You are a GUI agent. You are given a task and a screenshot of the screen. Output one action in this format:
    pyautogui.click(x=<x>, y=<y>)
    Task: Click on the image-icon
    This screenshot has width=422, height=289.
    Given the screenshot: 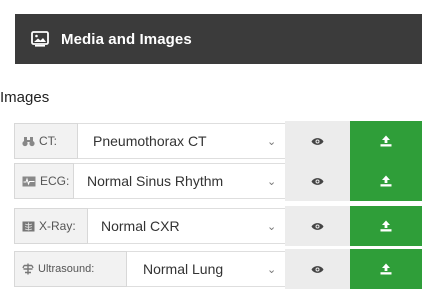 What is the action you would take?
    pyautogui.click(x=40, y=39)
    